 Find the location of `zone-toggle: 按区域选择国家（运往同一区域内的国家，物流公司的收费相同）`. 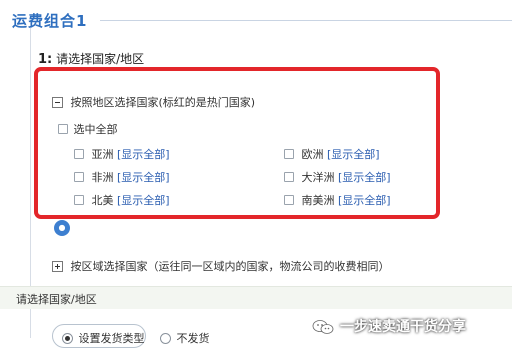

zone-toggle: 按区域选择国家（运往同一区域内的国家，物流公司的收费相同） is located at coordinates (221, 266).